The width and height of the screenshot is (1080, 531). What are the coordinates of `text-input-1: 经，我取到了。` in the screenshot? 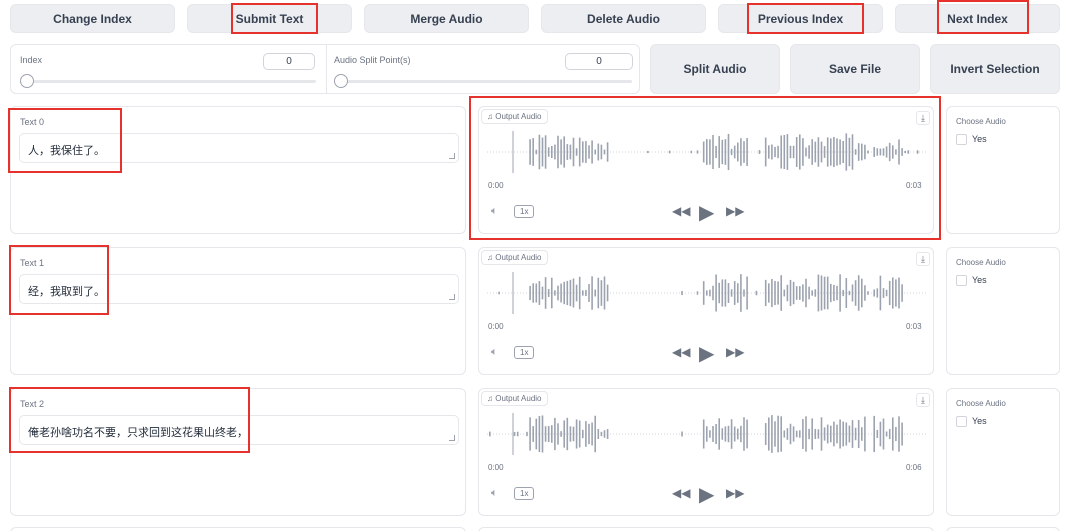 It's located at (239, 289).